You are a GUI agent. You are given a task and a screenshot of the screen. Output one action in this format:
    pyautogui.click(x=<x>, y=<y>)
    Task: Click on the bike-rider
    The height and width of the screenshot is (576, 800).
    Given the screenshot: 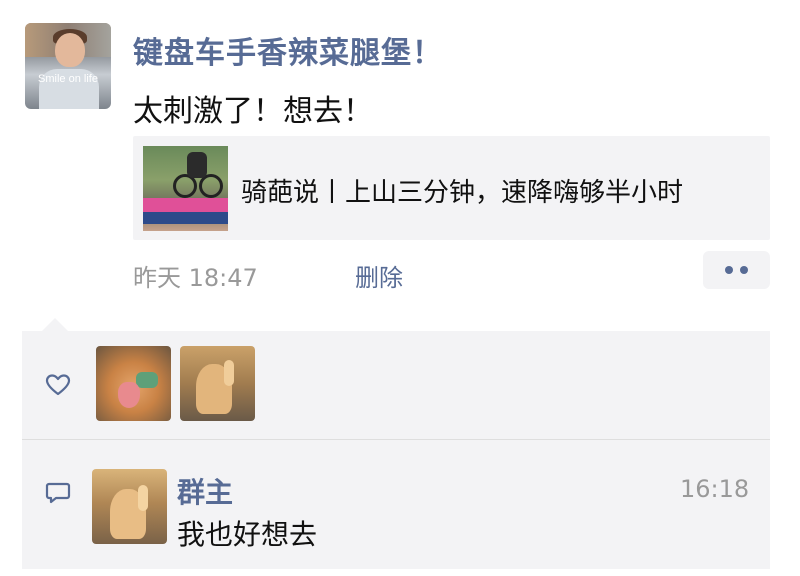 What is the action you would take?
    pyautogui.click(x=197, y=165)
    